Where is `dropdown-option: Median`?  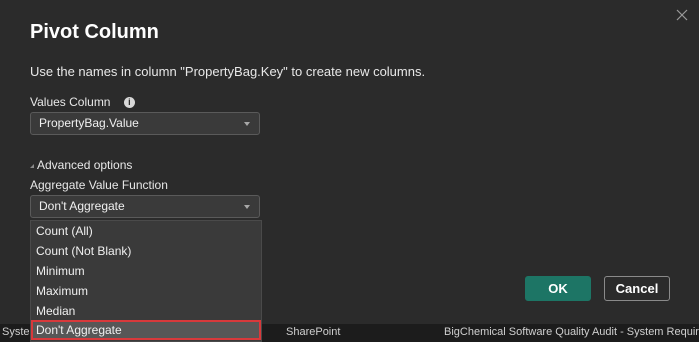 dropdown-option: Median is located at coordinates (146, 311).